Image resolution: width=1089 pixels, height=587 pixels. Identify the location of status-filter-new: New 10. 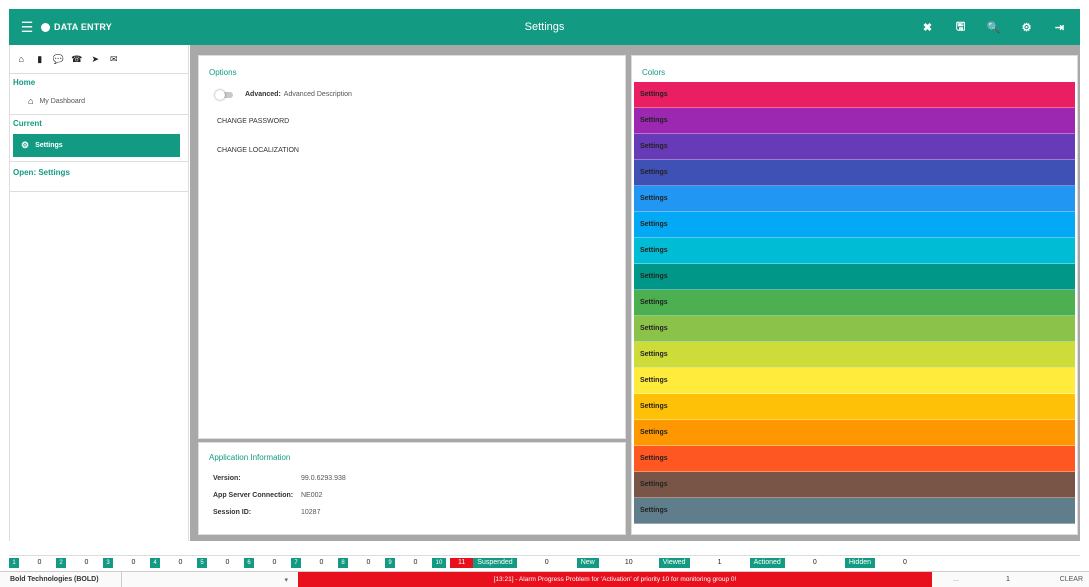
(617, 563).